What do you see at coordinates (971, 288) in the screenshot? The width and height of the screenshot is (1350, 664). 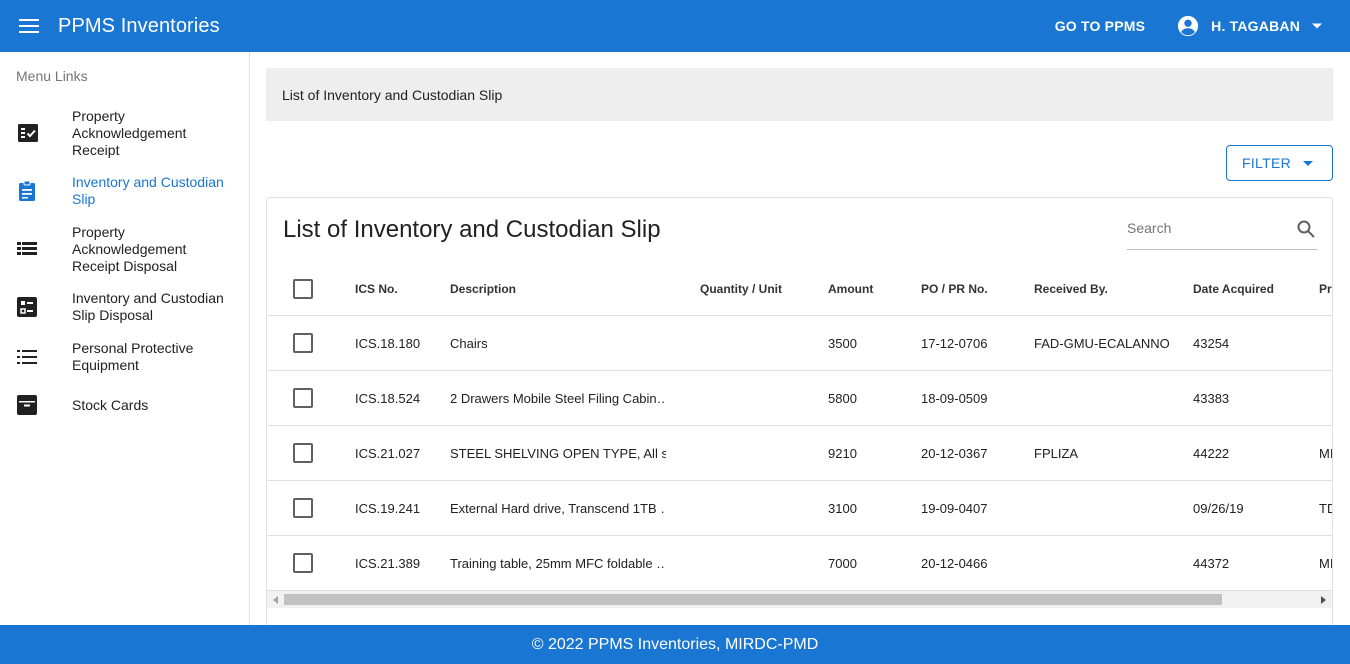 I see `column-header-po-pr-no: PO / PR No.` at bounding box center [971, 288].